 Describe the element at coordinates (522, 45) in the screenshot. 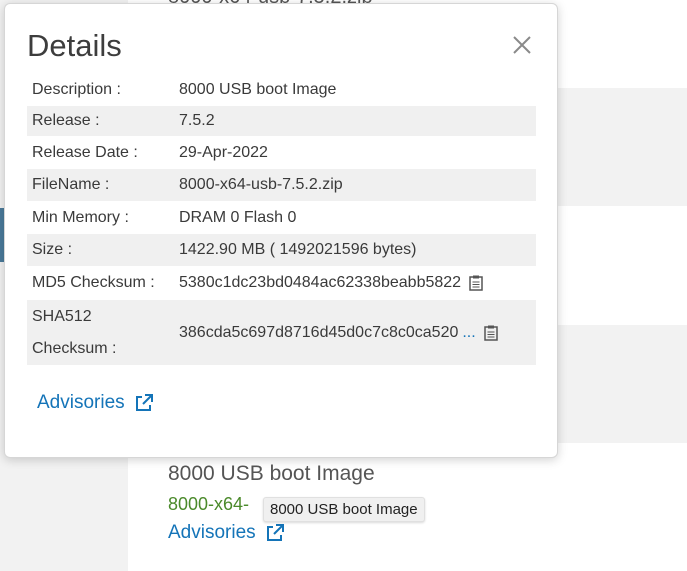

I see `close-icon` at that location.